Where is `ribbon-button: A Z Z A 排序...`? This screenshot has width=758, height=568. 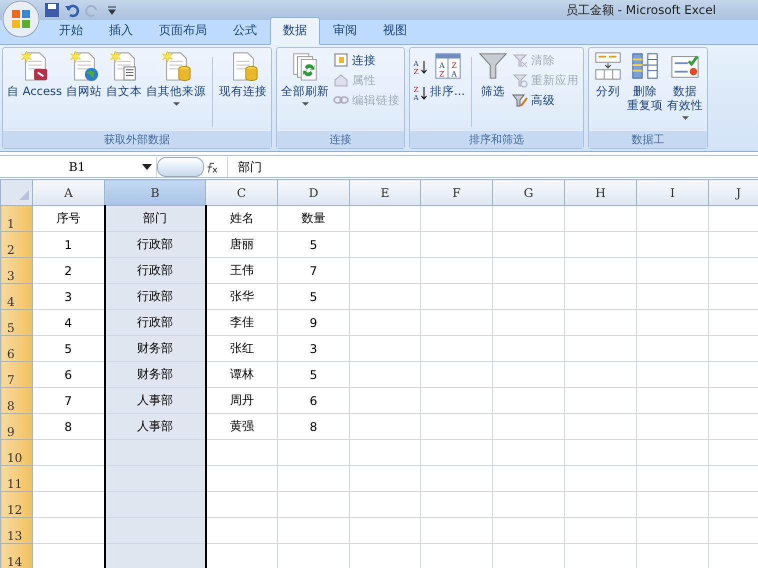 ribbon-button: A Z Z A 排序... is located at coordinates (447, 74).